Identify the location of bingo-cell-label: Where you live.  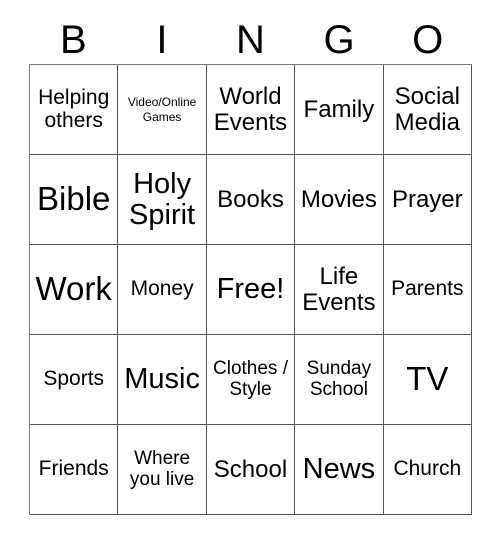
(162, 469).